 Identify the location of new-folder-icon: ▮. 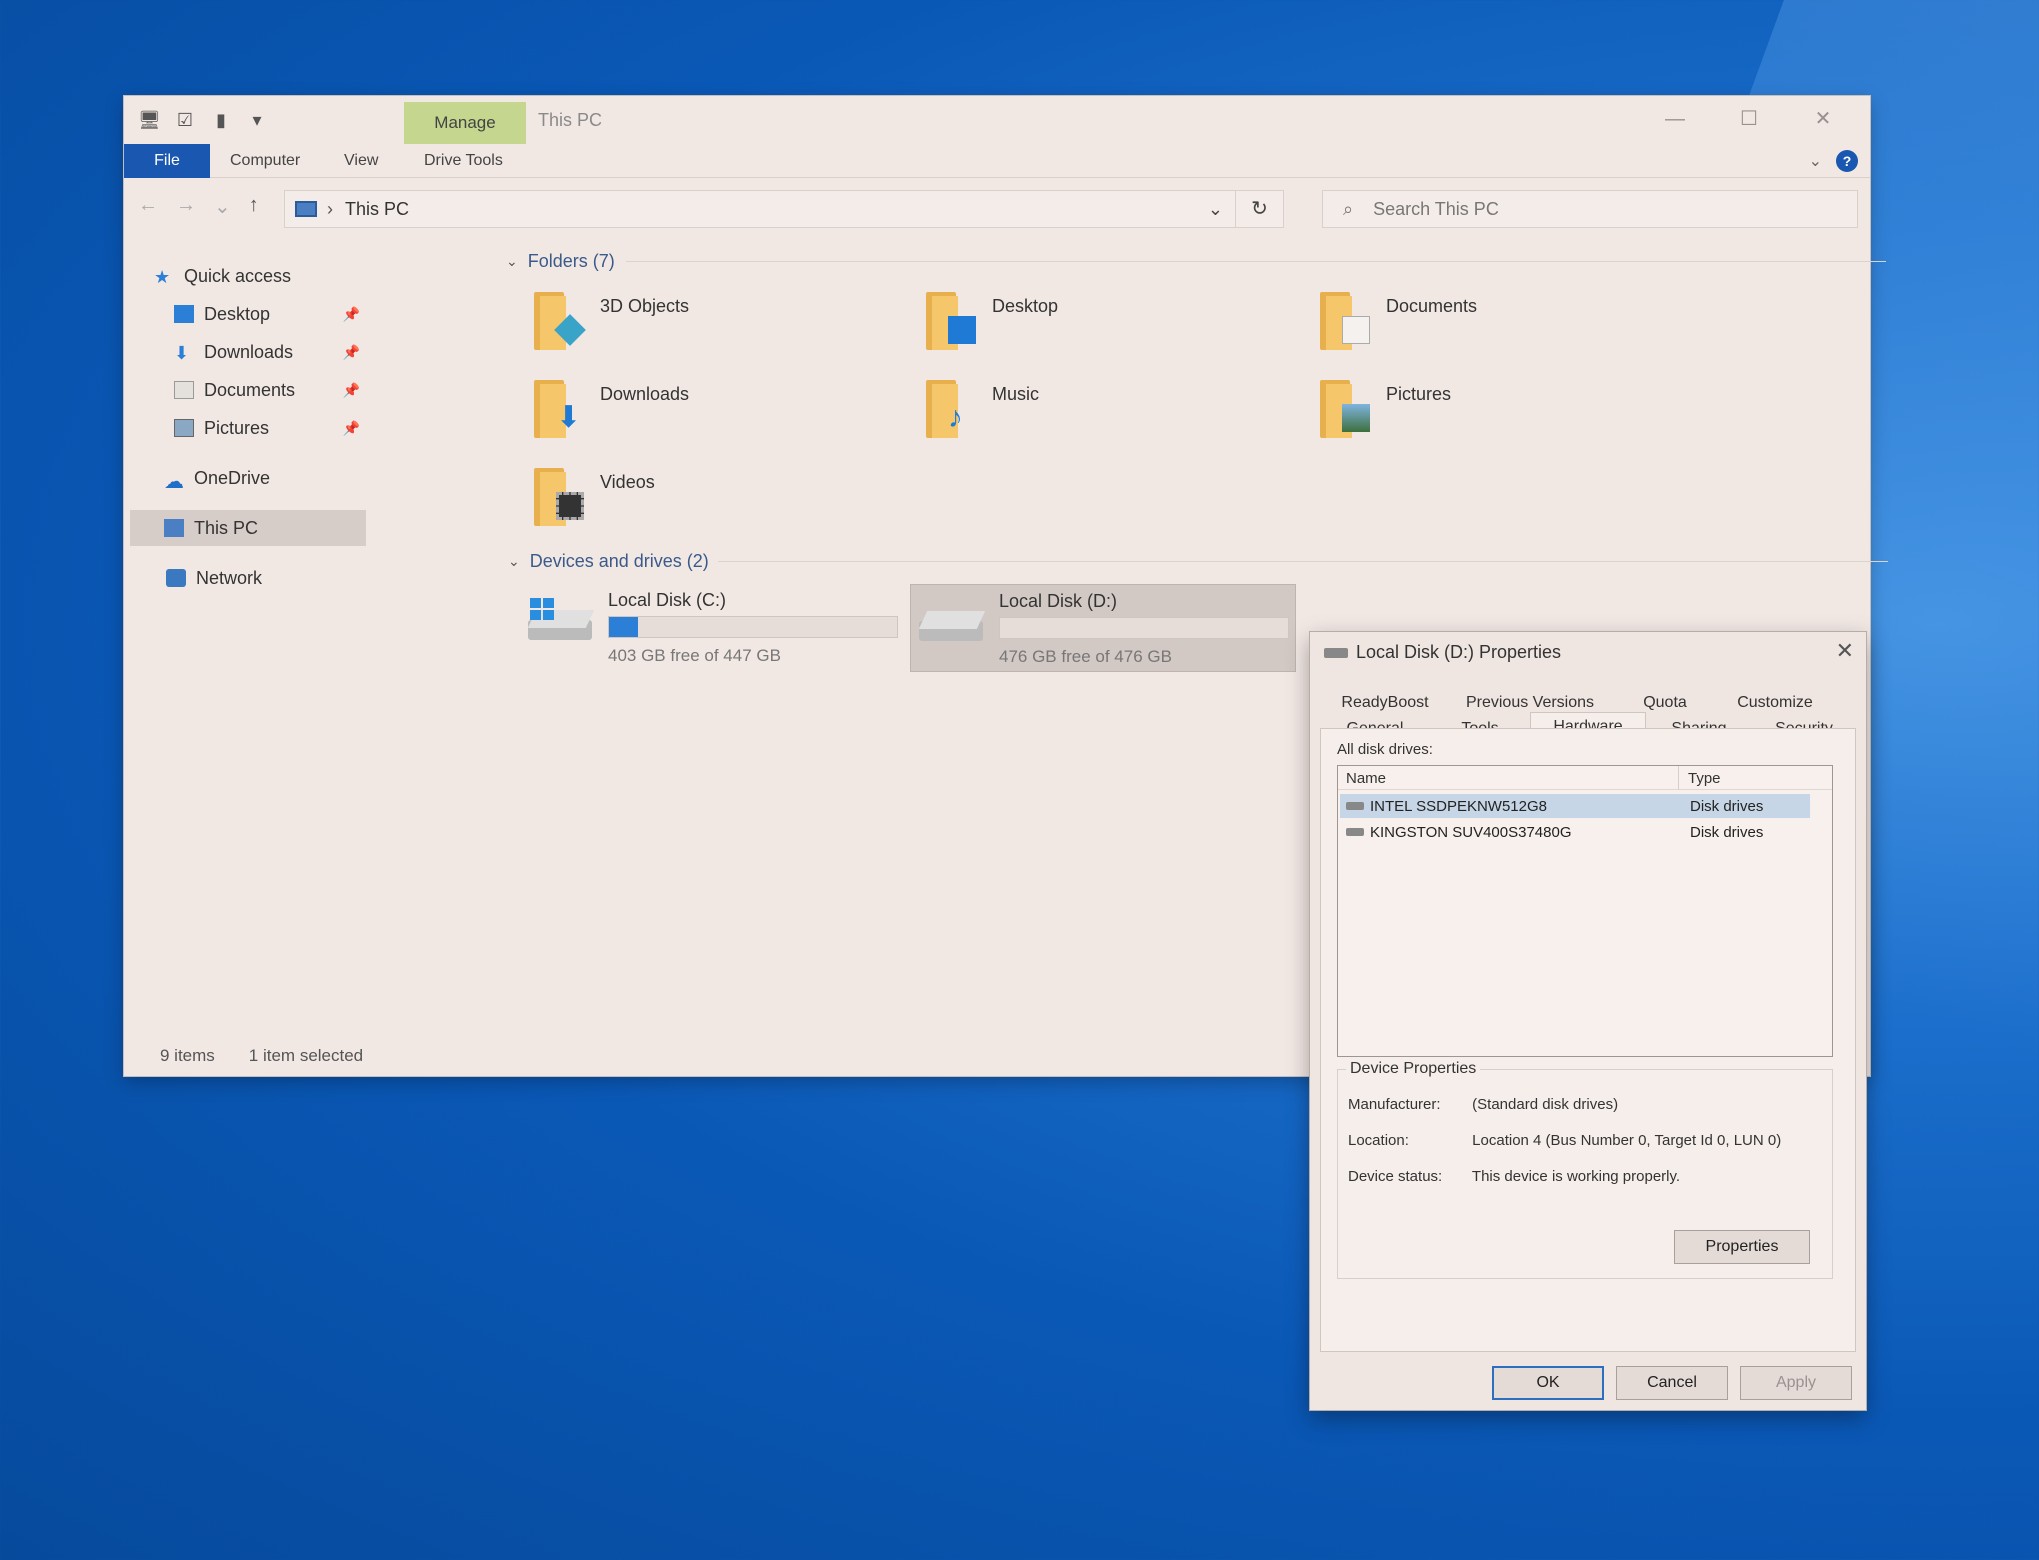
(221, 120).